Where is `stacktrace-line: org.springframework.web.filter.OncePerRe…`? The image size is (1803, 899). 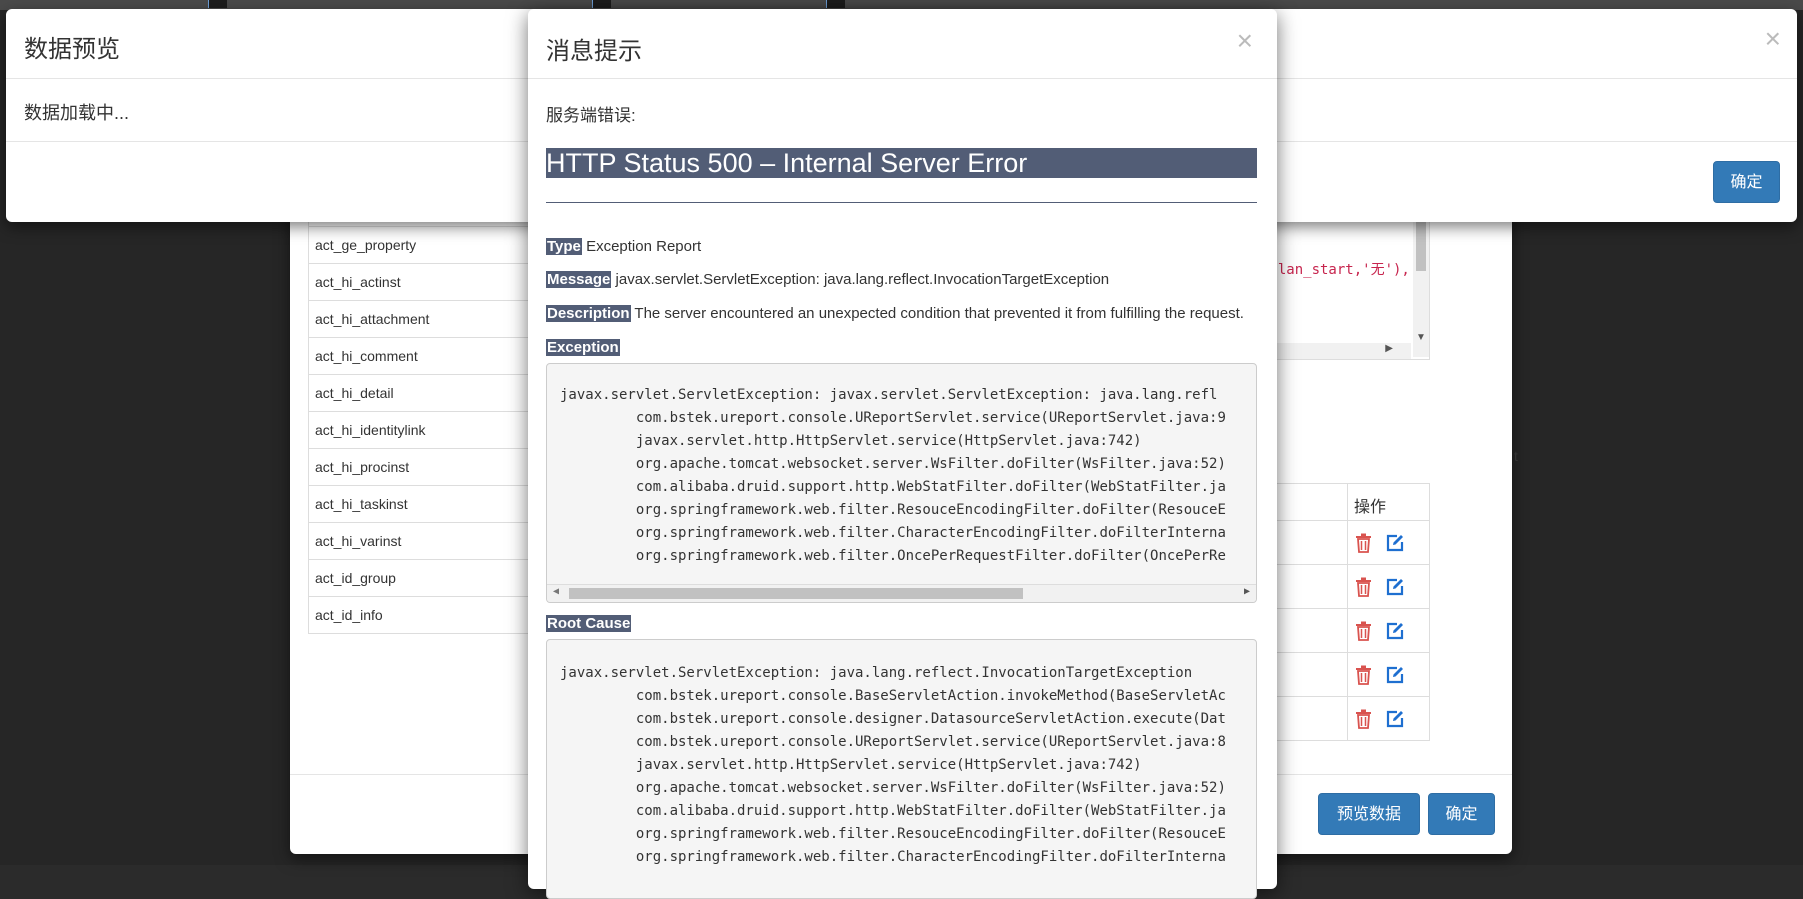 stacktrace-line: org.springframework.web.filter.OncePerRe… is located at coordinates (893, 556).